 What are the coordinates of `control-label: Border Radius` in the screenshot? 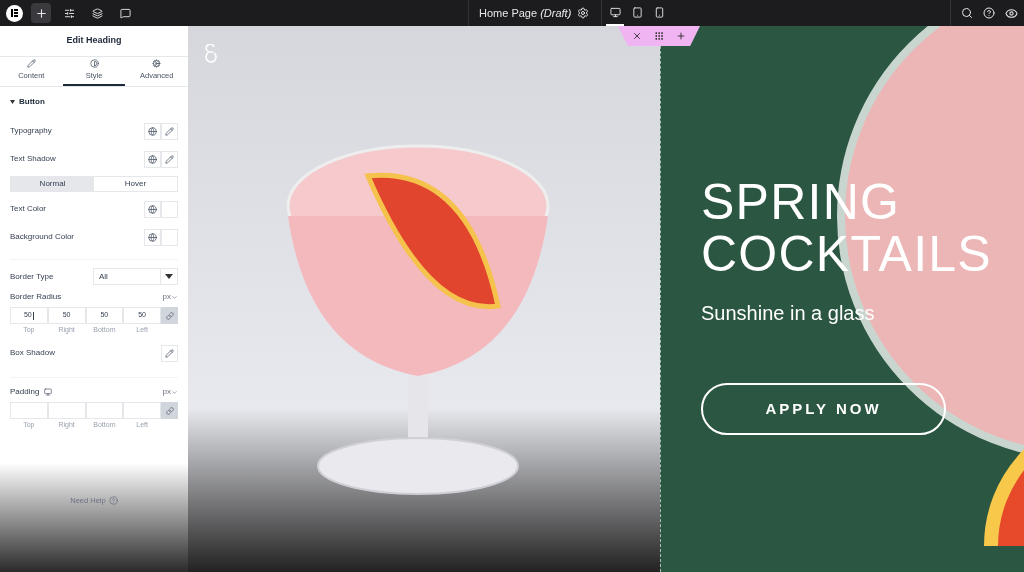 It's located at (36, 297).